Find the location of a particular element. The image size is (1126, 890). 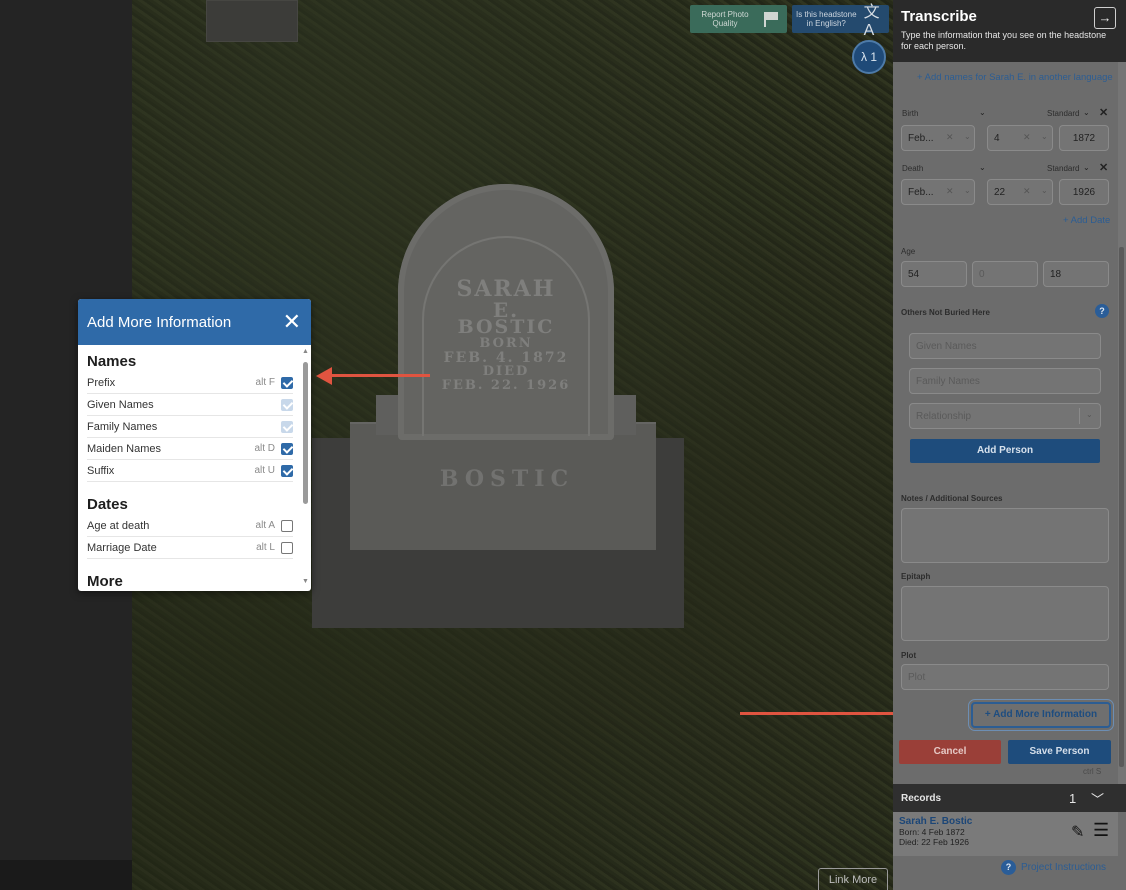

report-photo-quality-button: Report Photo Quality is located at coordinates (738, 19).